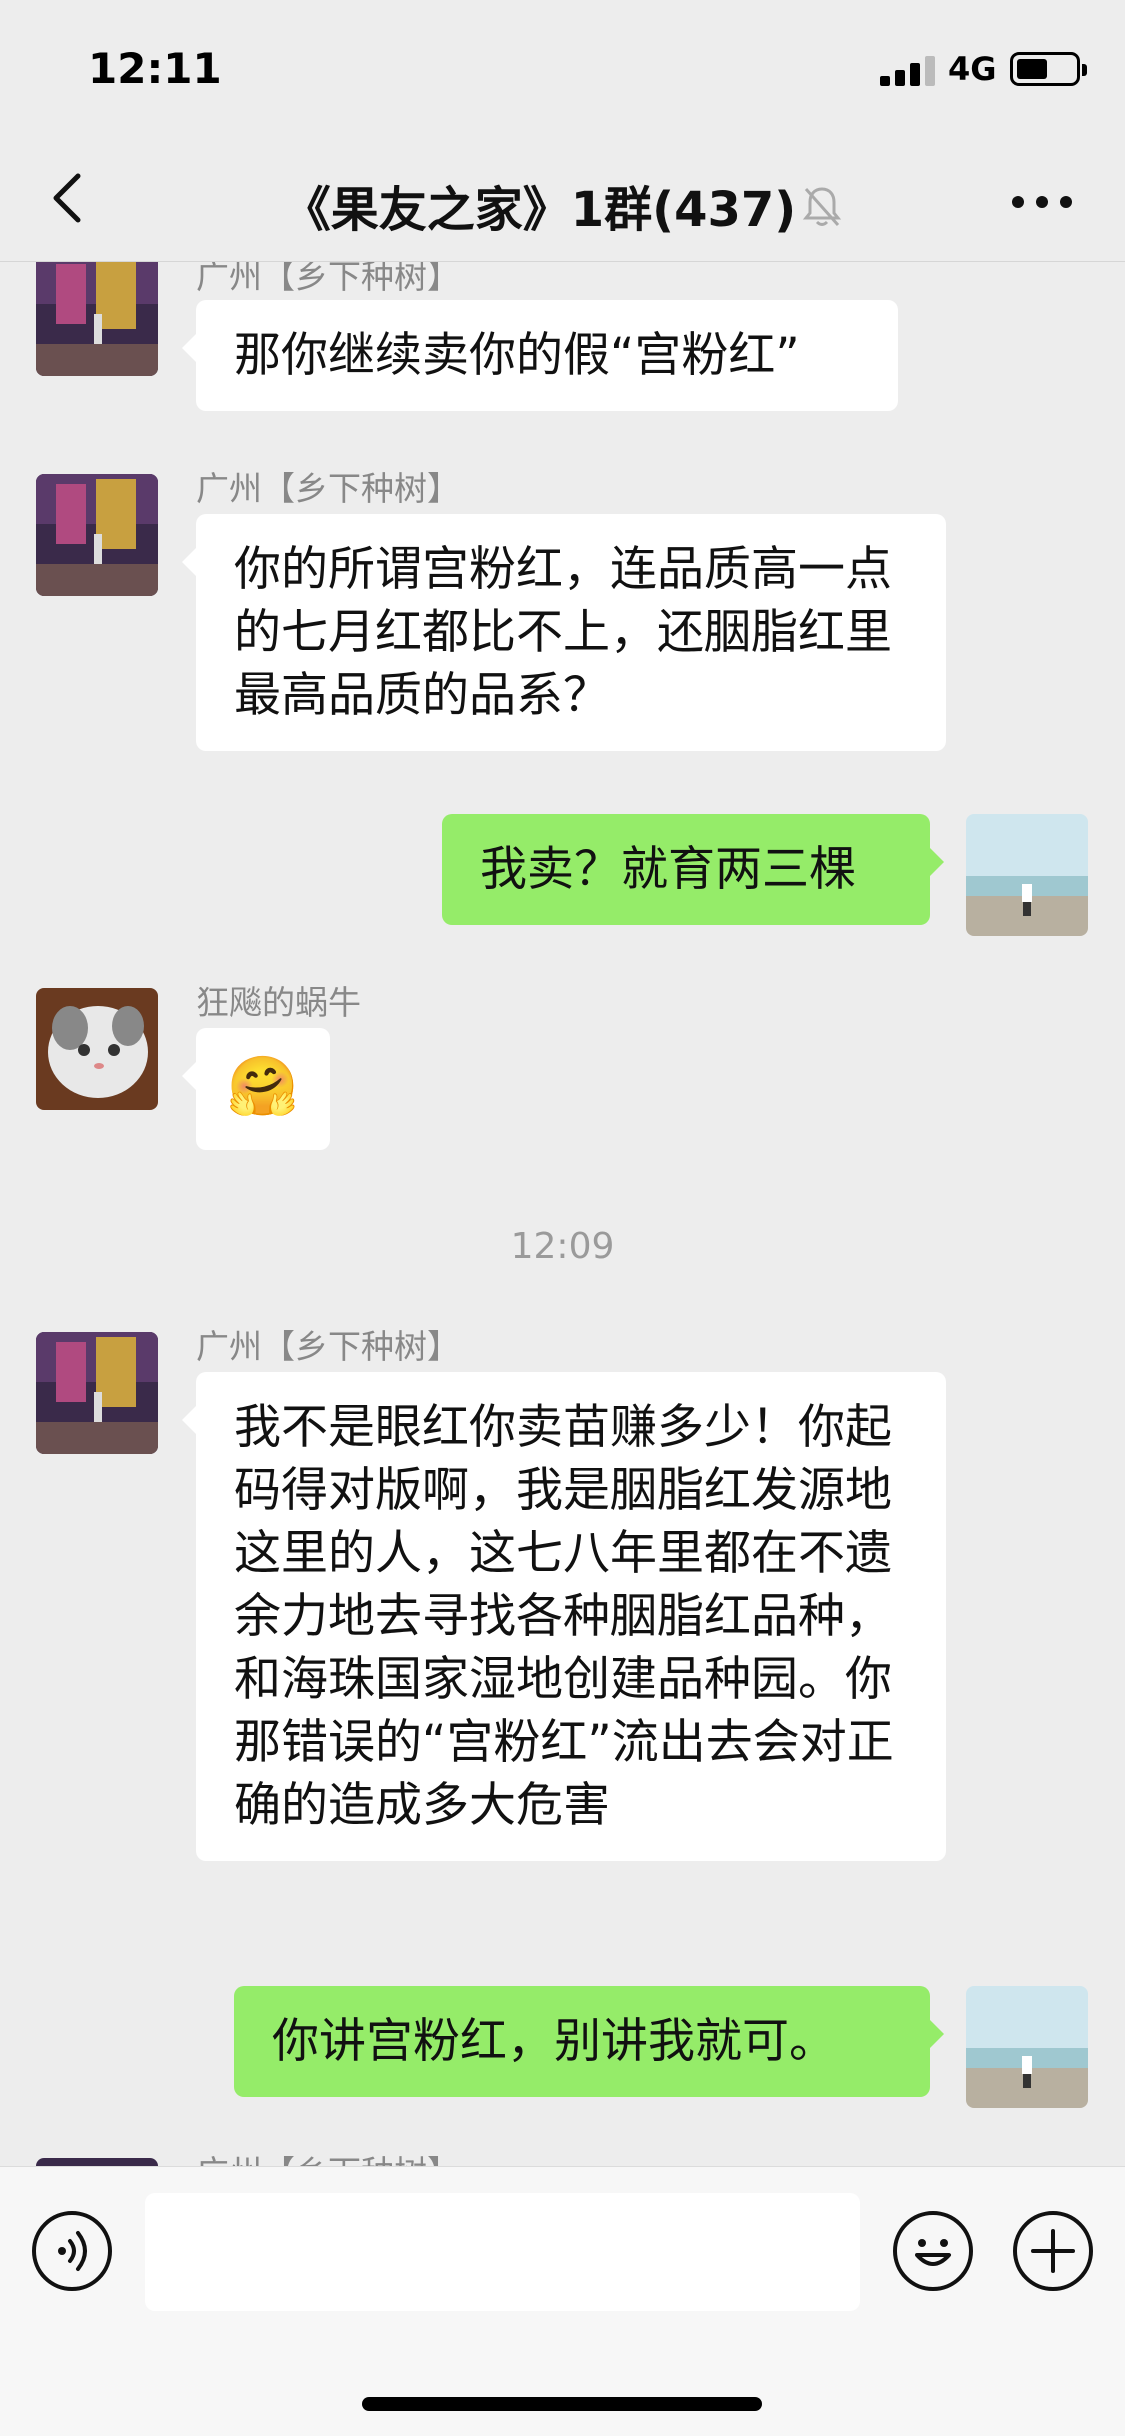 This screenshot has height=2436, width=1125. What do you see at coordinates (564, 632) in the screenshot?
I see `message-bubble: 你的所谓宫粉红，连品质高一点的七月红都比不上，还胭脂红里最高品质的品系？` at bounding box center [564, 632].